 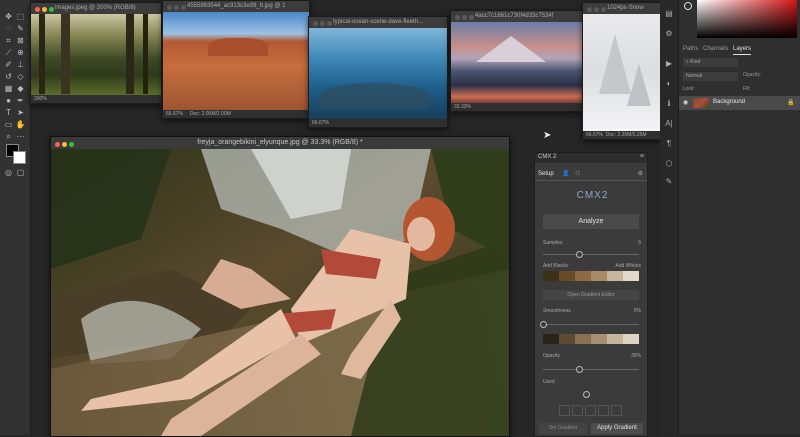 I want to click on analyze-button: Analyze, so click(x=591, y=221).